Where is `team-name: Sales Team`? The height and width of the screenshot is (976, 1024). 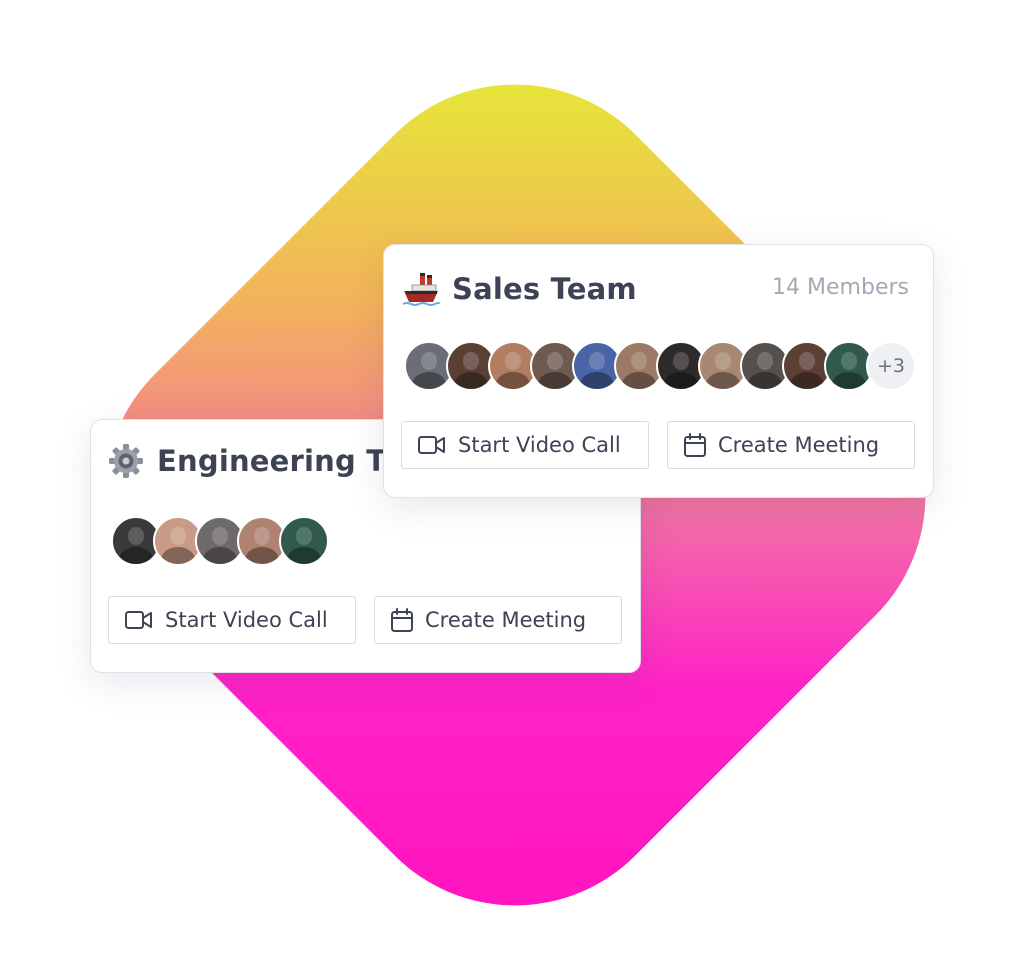
team-name: Sales Team is located at coordinates (544, 289).